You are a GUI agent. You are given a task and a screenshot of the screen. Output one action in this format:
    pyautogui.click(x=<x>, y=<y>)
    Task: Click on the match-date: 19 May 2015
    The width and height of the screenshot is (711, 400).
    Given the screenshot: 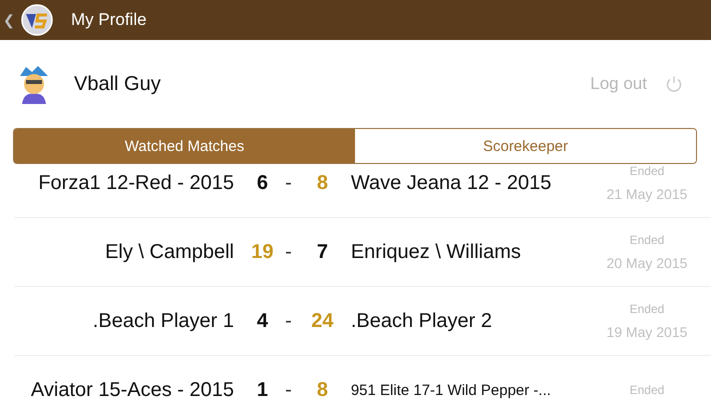 What is the action you would take?
    pyautogui.click(x=647, y=332)
    